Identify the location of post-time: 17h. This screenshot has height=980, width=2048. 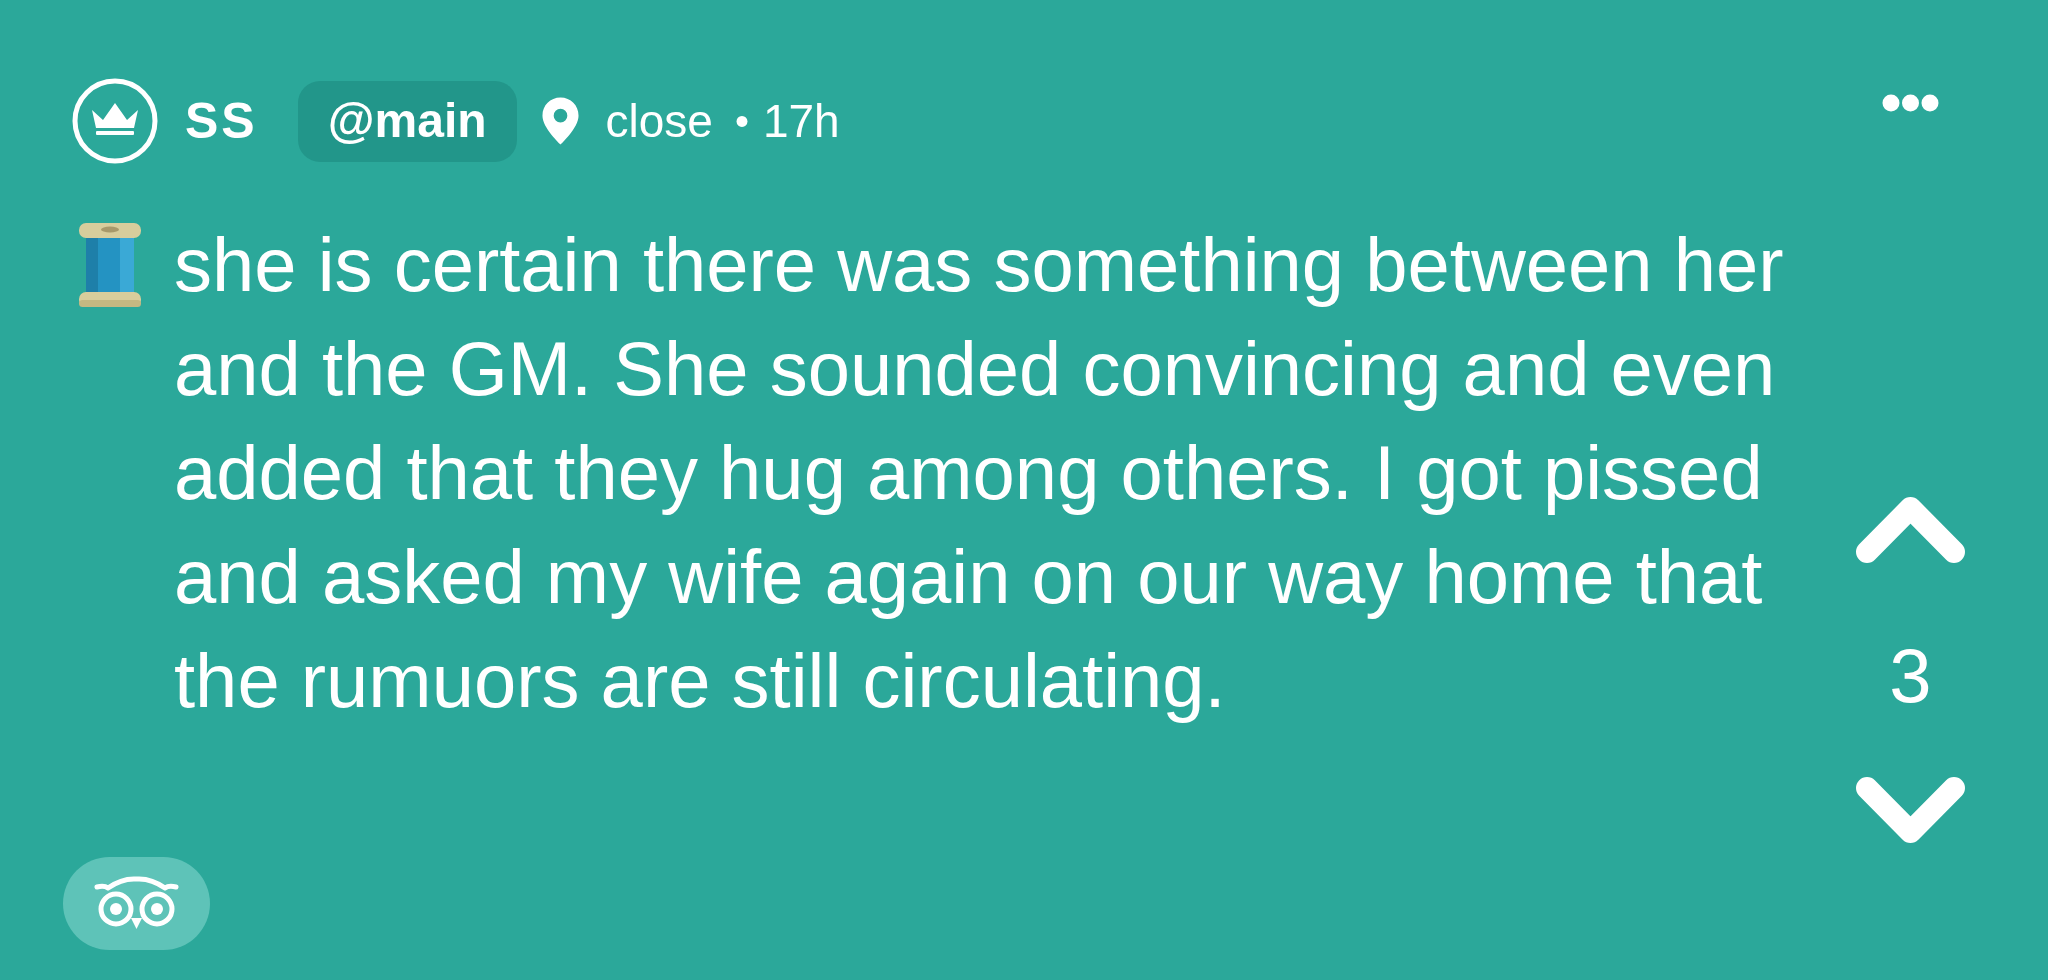
(801, 121).